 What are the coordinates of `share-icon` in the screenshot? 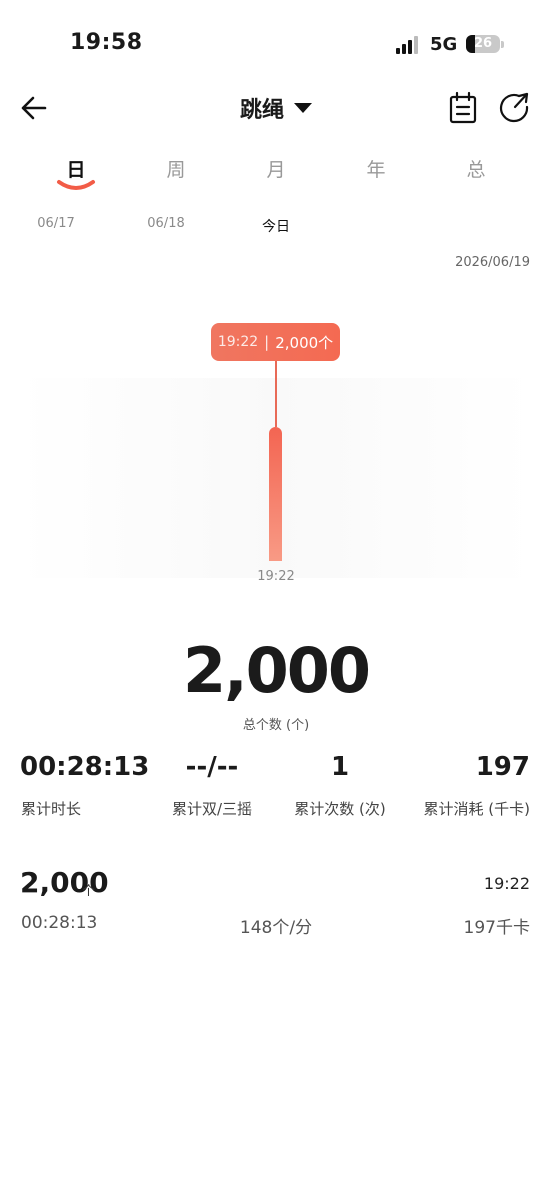 It's located at (514, 107).